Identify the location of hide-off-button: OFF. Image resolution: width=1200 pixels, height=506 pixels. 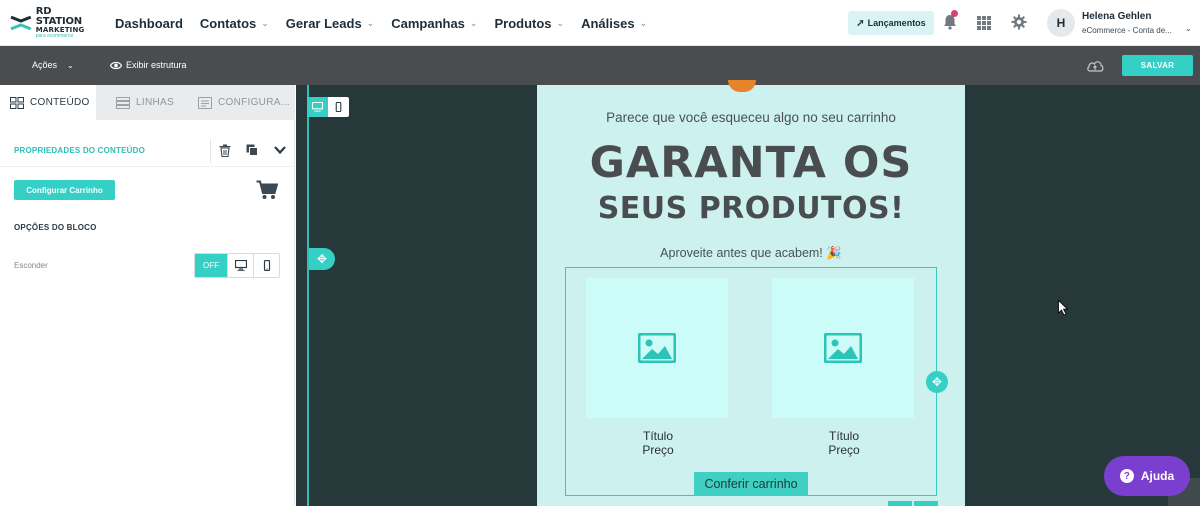
(211, 265).